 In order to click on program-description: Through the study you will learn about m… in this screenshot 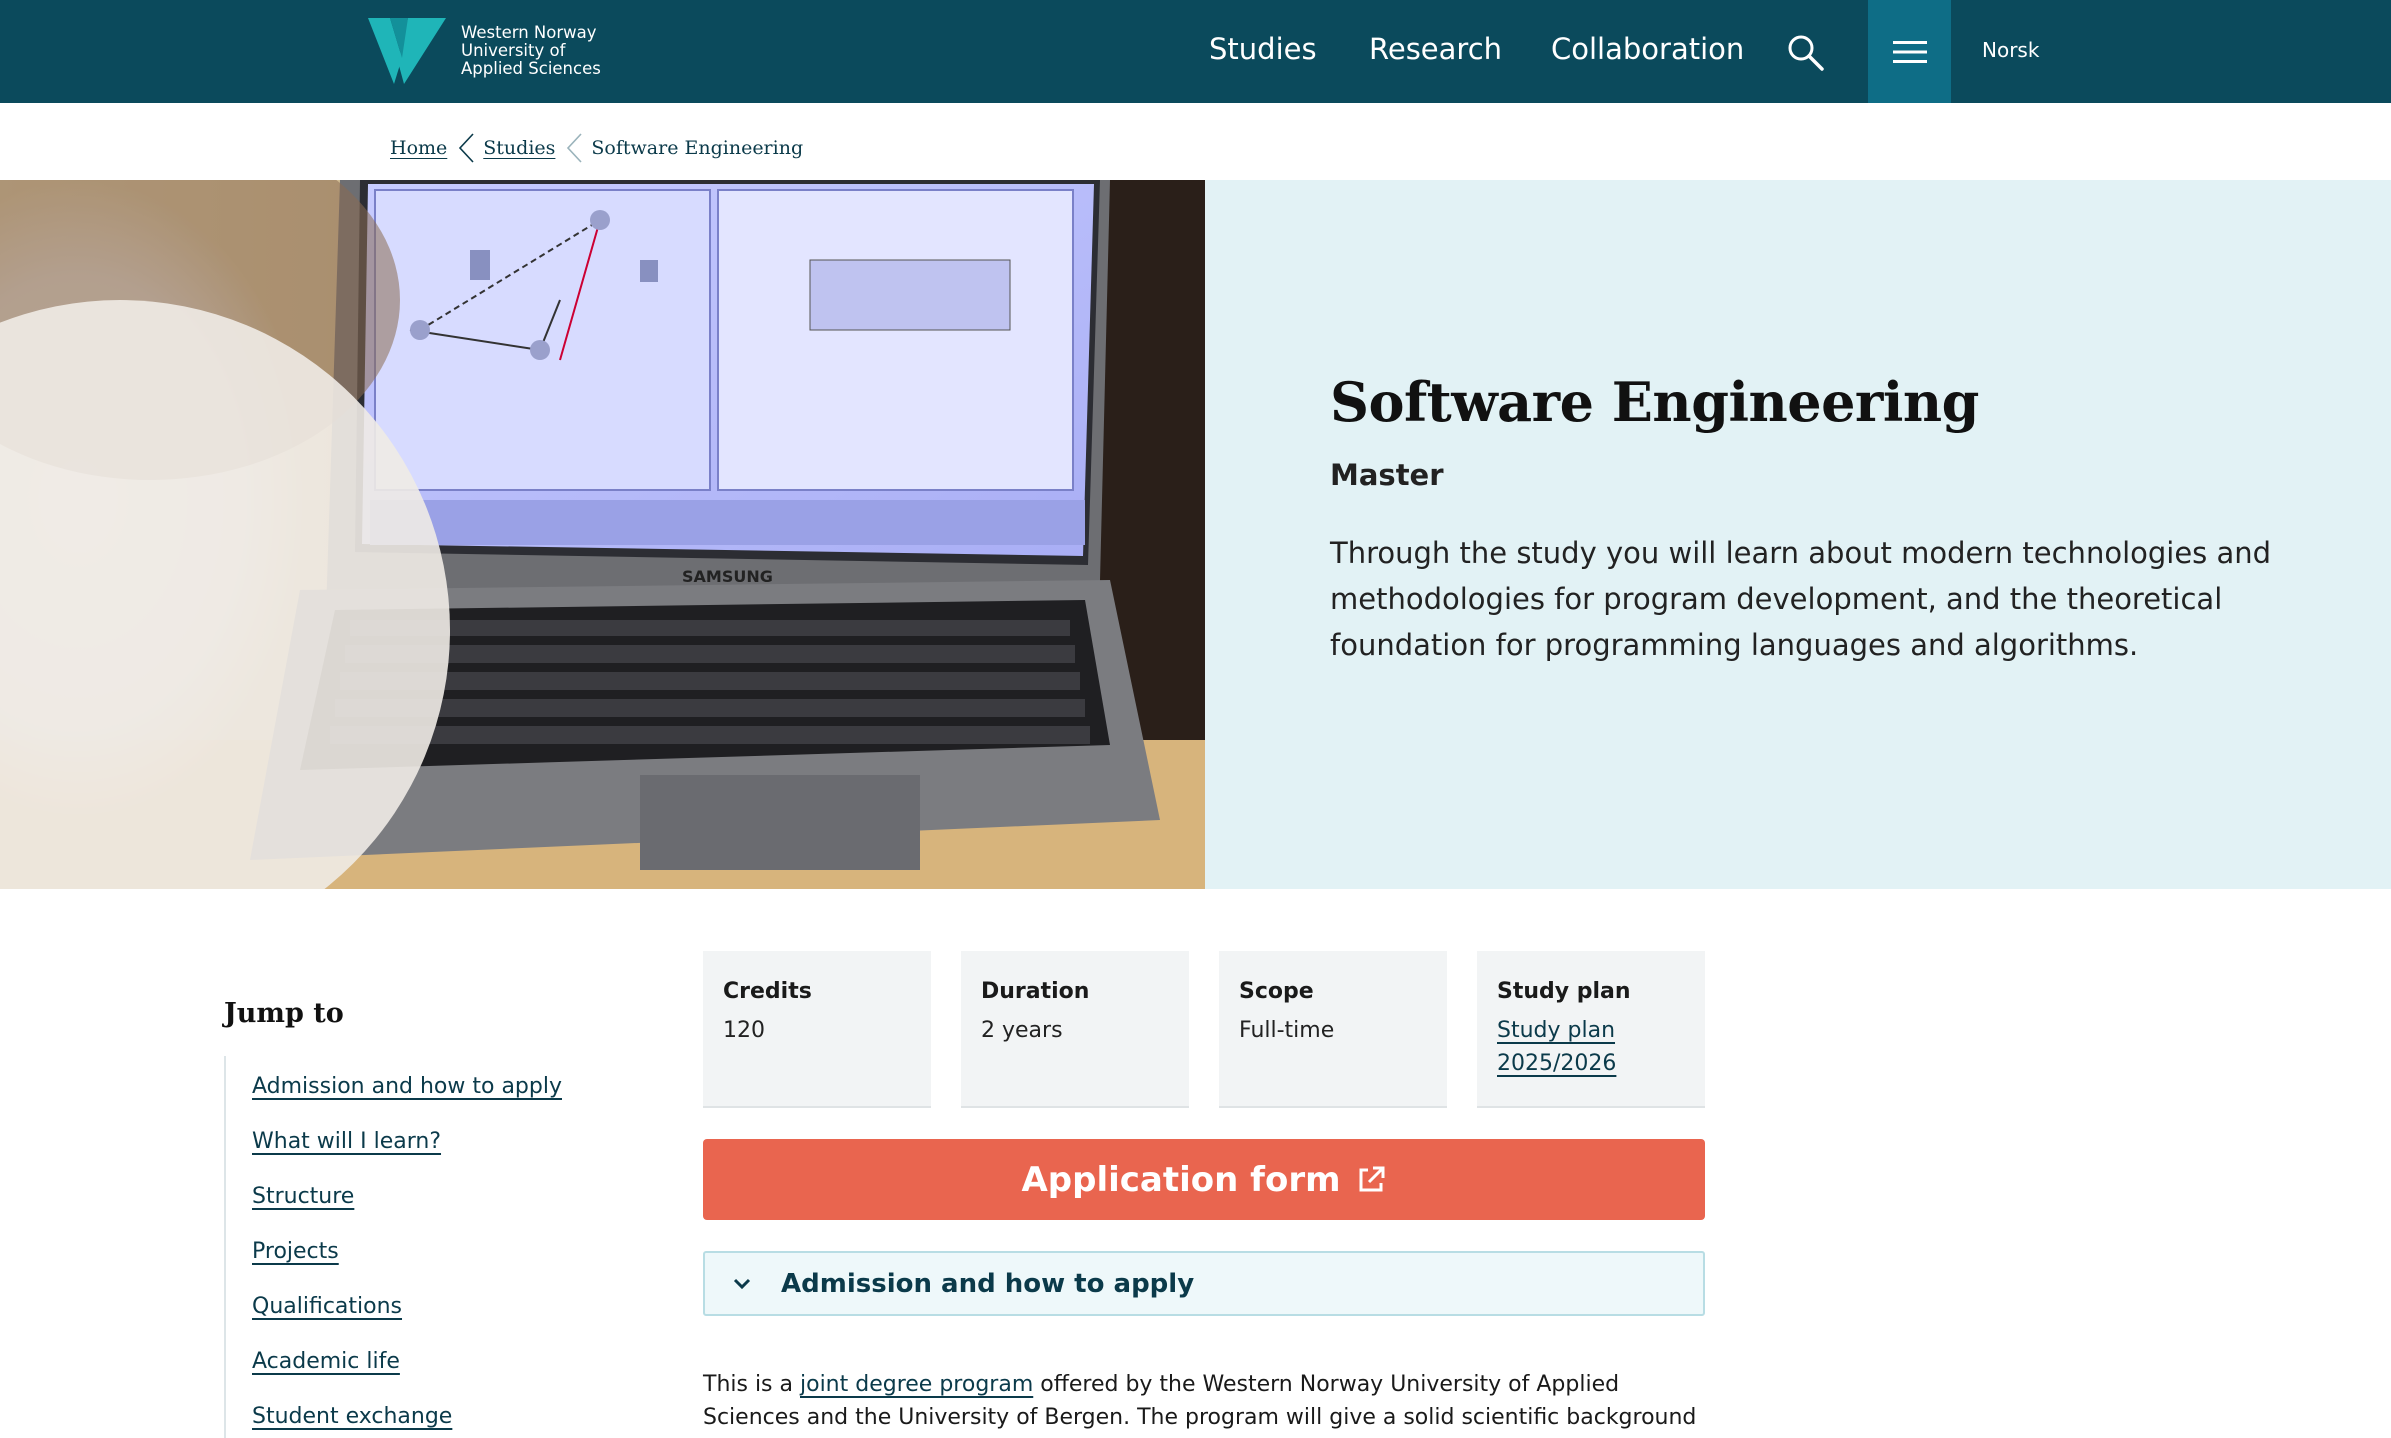, I will do `click(1801, 599)`.